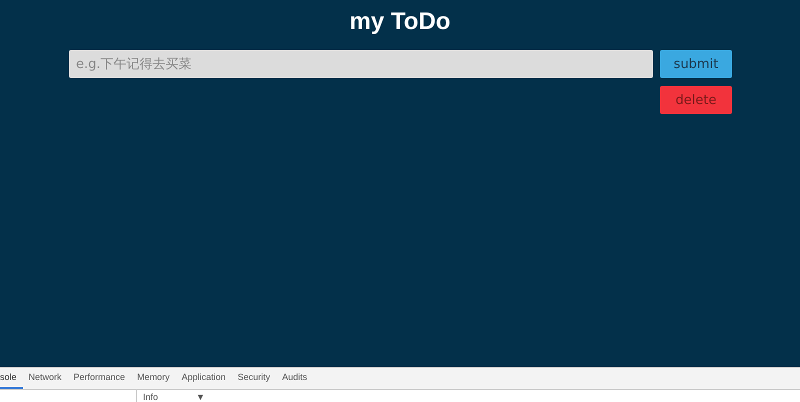  I want to click on todo-input-field: e.g.下午记得去买菜, so click(361, 64).